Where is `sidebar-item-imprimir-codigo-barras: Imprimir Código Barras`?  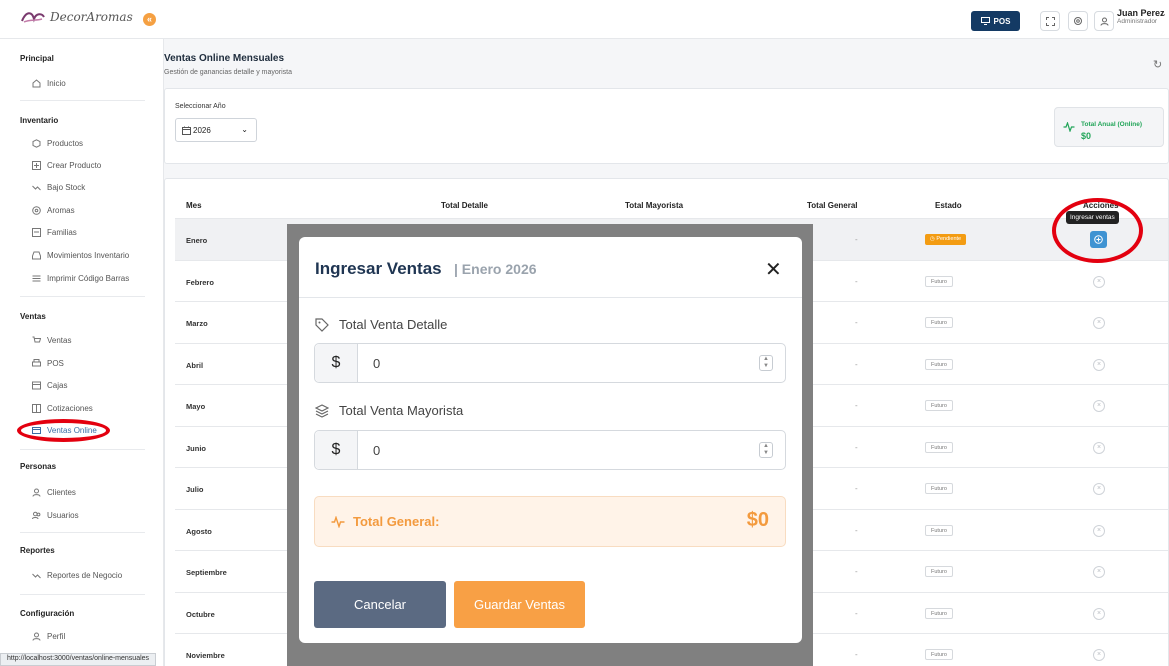
sidebar-item-imprimir-codigo-barras: Imprimir Código Barras is located at coordinates (80, 278).